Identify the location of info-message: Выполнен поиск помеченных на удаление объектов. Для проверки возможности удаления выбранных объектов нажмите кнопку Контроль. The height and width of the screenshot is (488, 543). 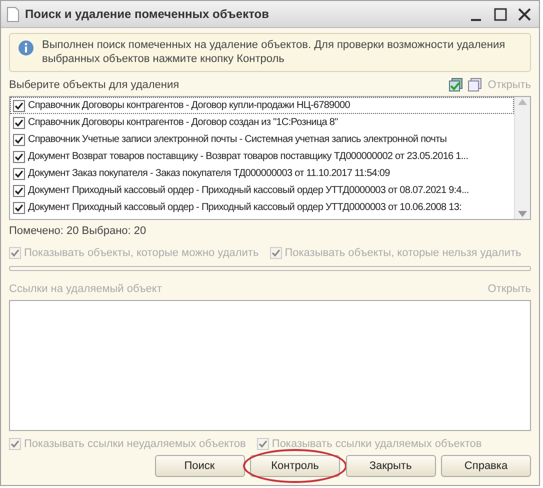
(274, 52).